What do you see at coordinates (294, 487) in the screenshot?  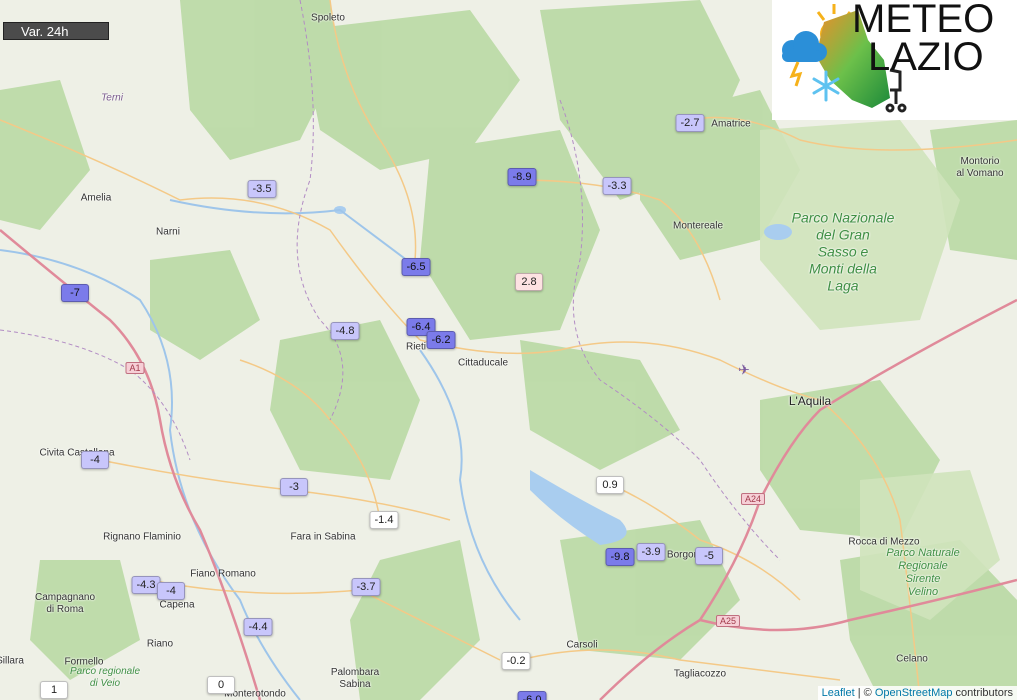 I see `station-marker: -3` at bounding box center [294, 487].